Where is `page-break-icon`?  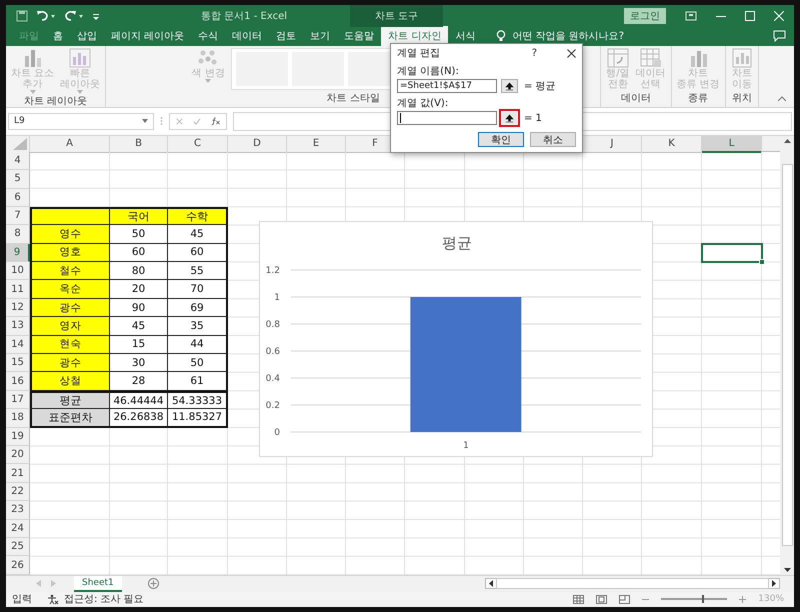
page-break-icon is located at coordinates (624, 599).